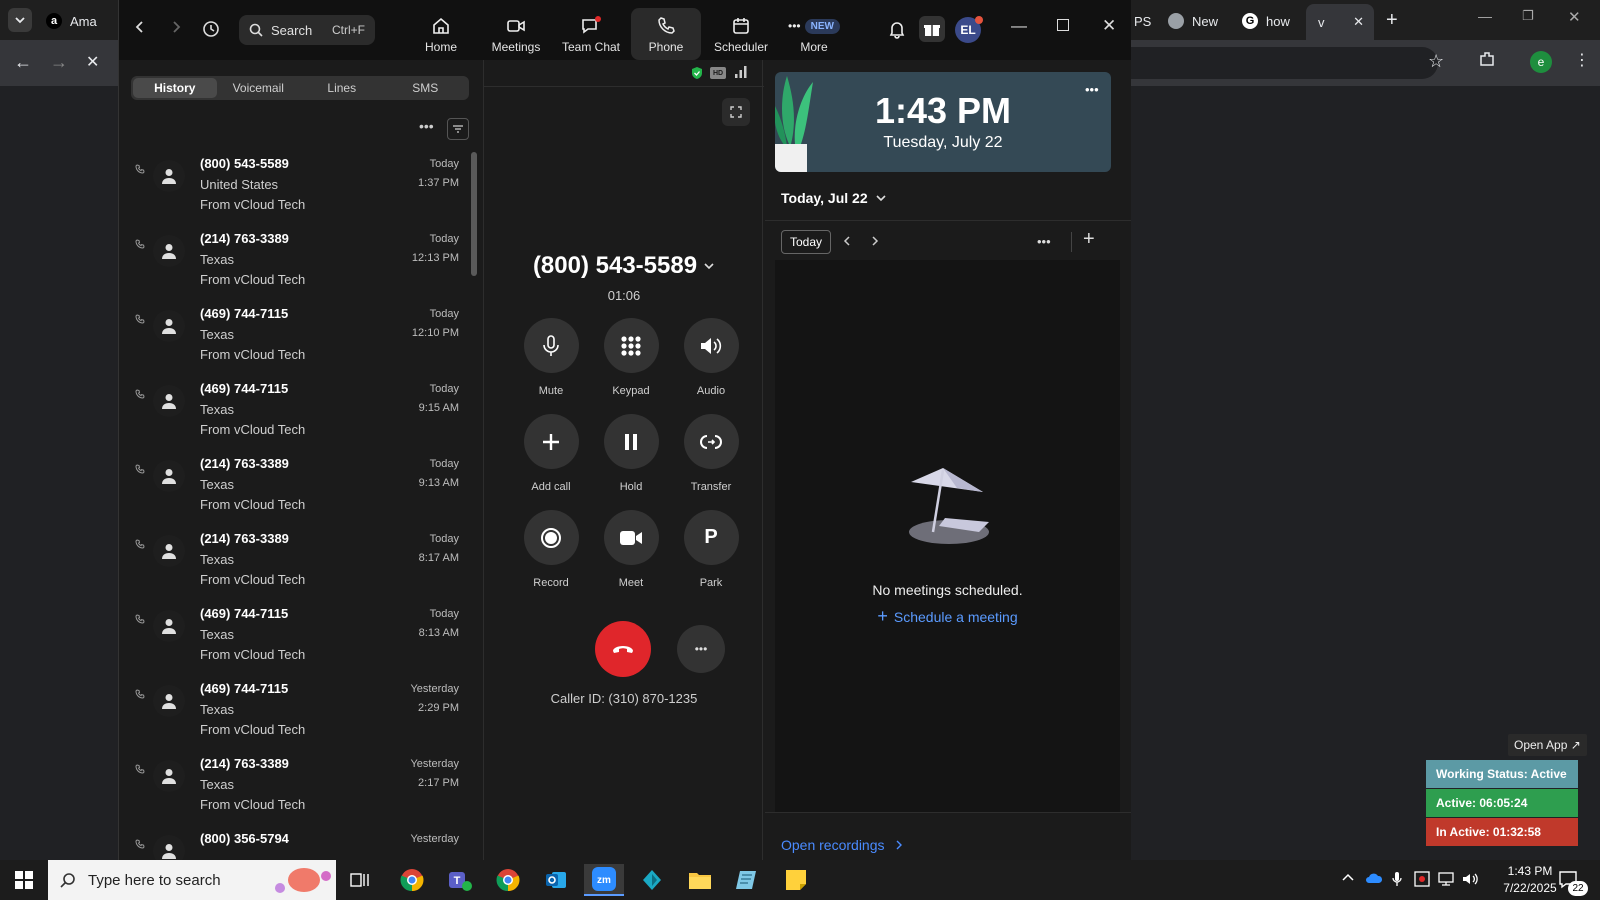 The image size is (1600, 900). I want to click on taskbar-chrome, so click(412, 880).